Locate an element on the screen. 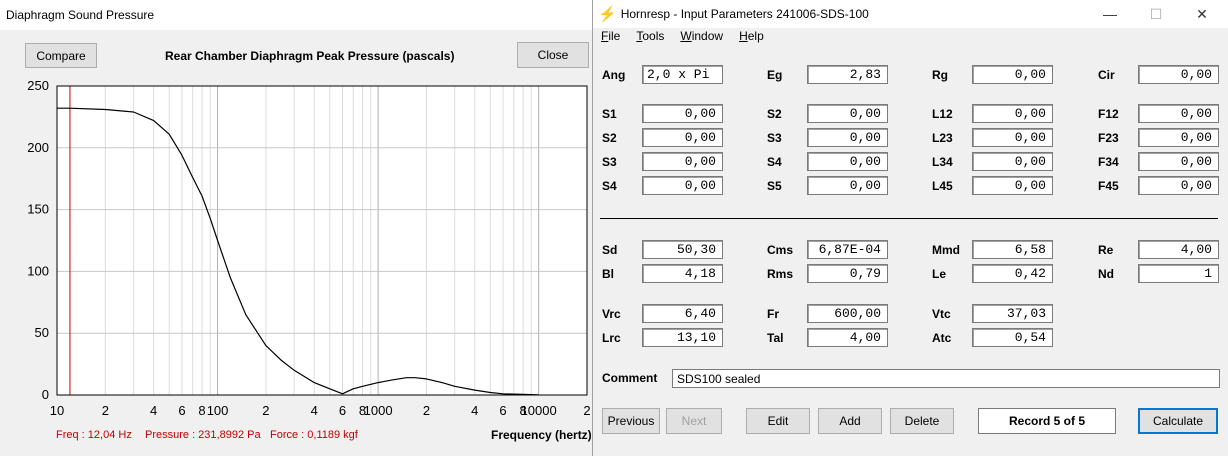 The height and width of the screenshot is (456, 1228). param-field-cms: 6,87E-04 is located at coordinates (847, 249).